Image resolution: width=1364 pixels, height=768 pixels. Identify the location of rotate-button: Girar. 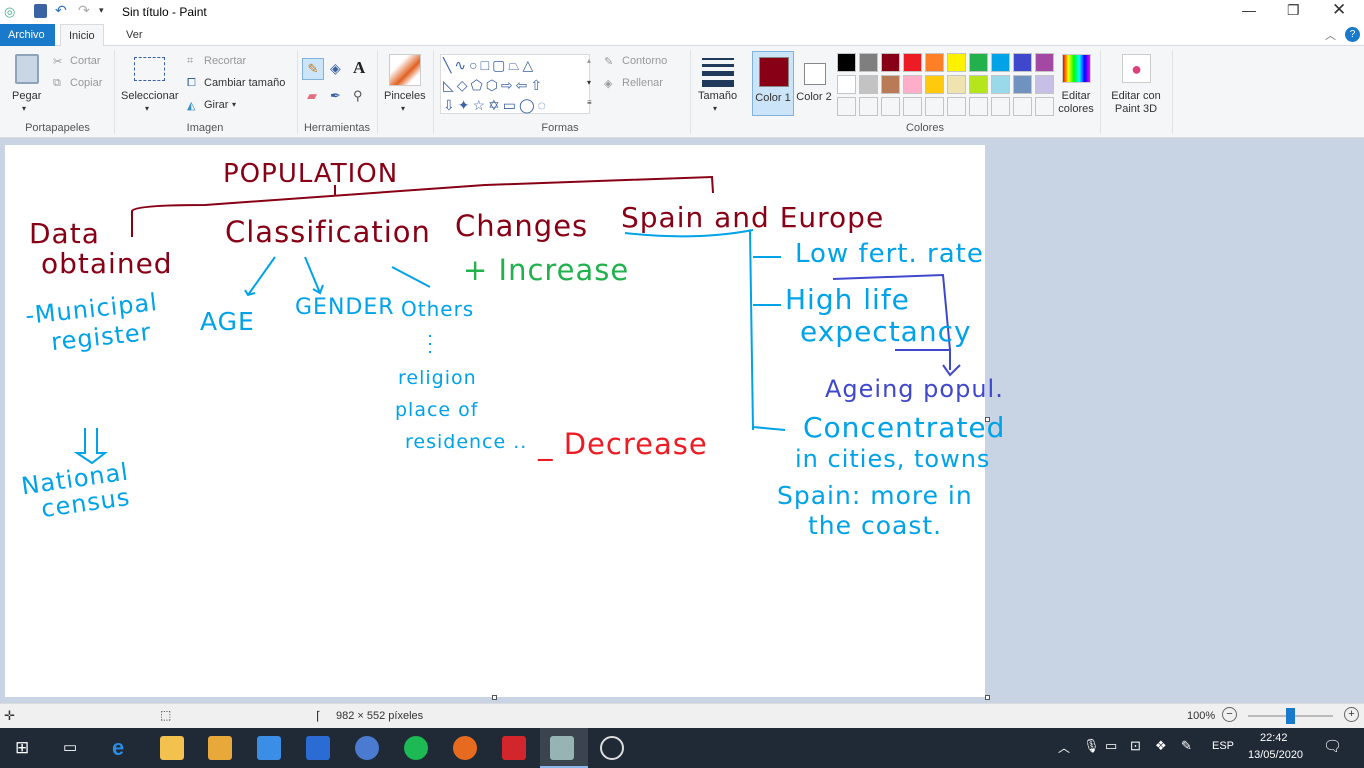
(216, 105).